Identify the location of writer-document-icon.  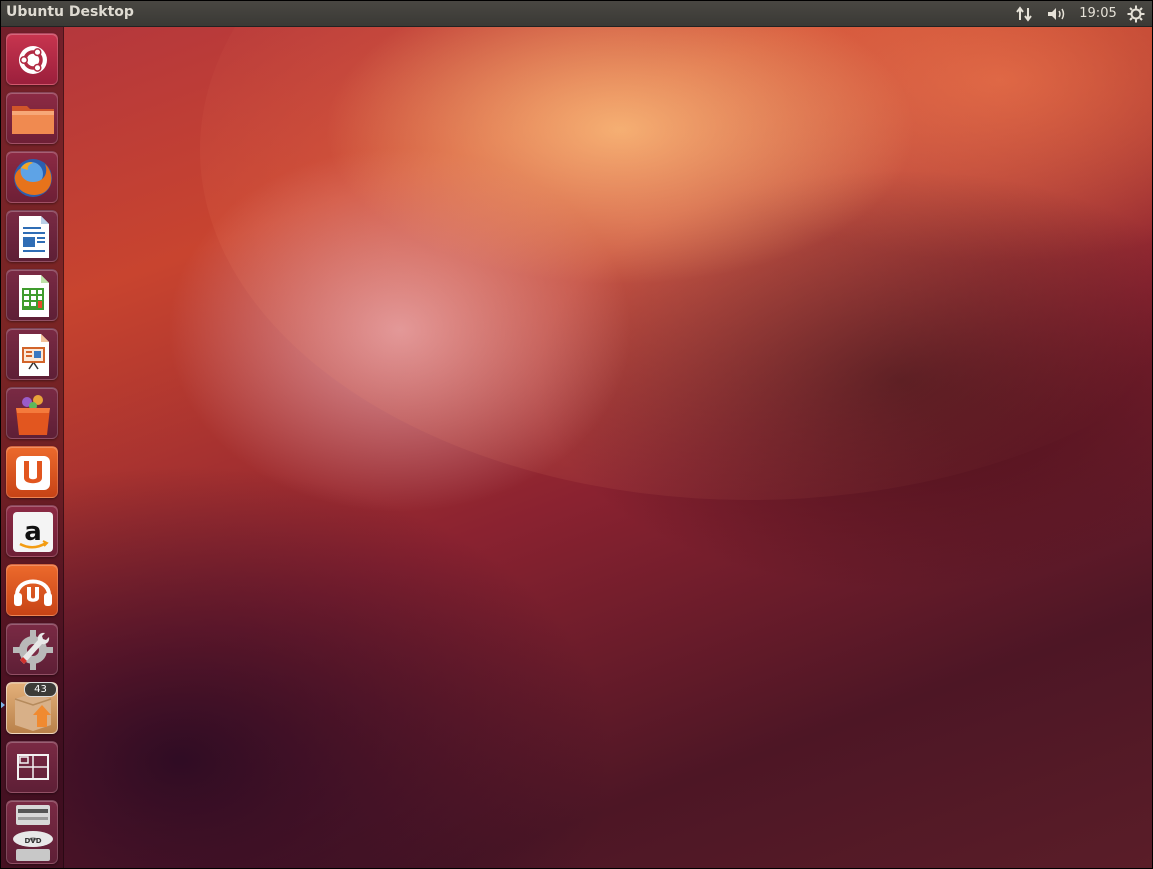
(34, 237).